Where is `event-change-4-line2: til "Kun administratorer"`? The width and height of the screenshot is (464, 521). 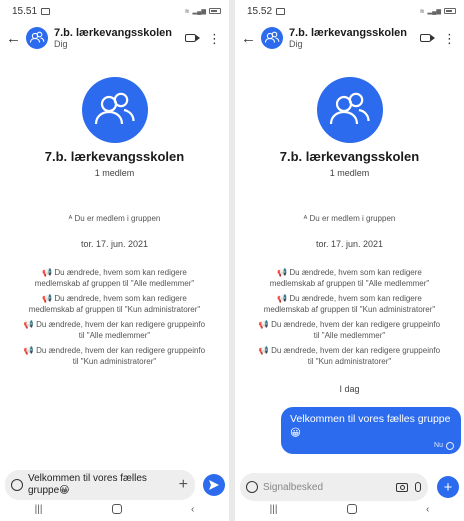
event-change-4-line2: til "Kun administratorer" is located at coordinates (349, 361).